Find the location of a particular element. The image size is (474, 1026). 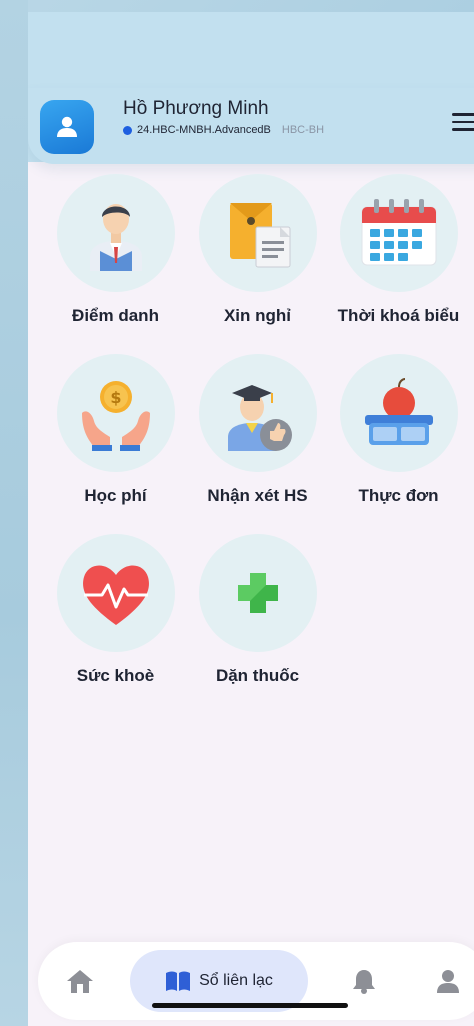

icon-circle: $ is located at coordinates (115, 413).